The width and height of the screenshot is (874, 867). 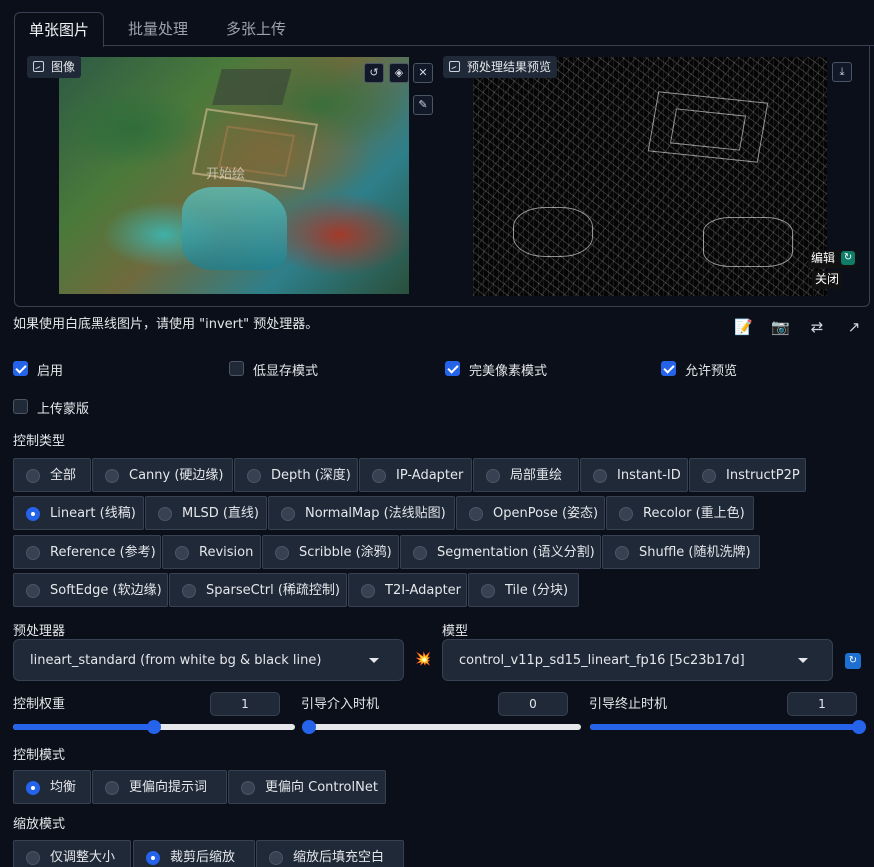 I want to click on control-type-recolor: Recolor (重上色), so click(x=680, y=513).